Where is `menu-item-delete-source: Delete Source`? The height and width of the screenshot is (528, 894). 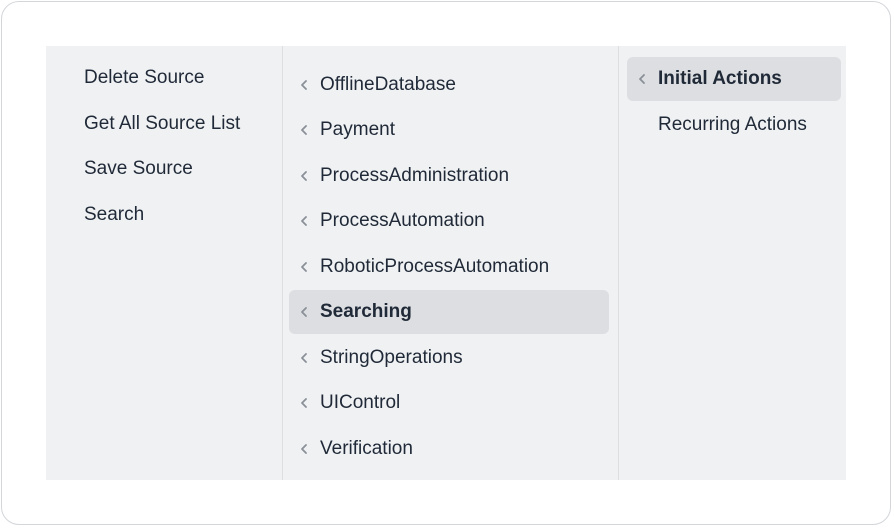
menu-item-delete-source: Delete Source is located at coordinates (164, 78).